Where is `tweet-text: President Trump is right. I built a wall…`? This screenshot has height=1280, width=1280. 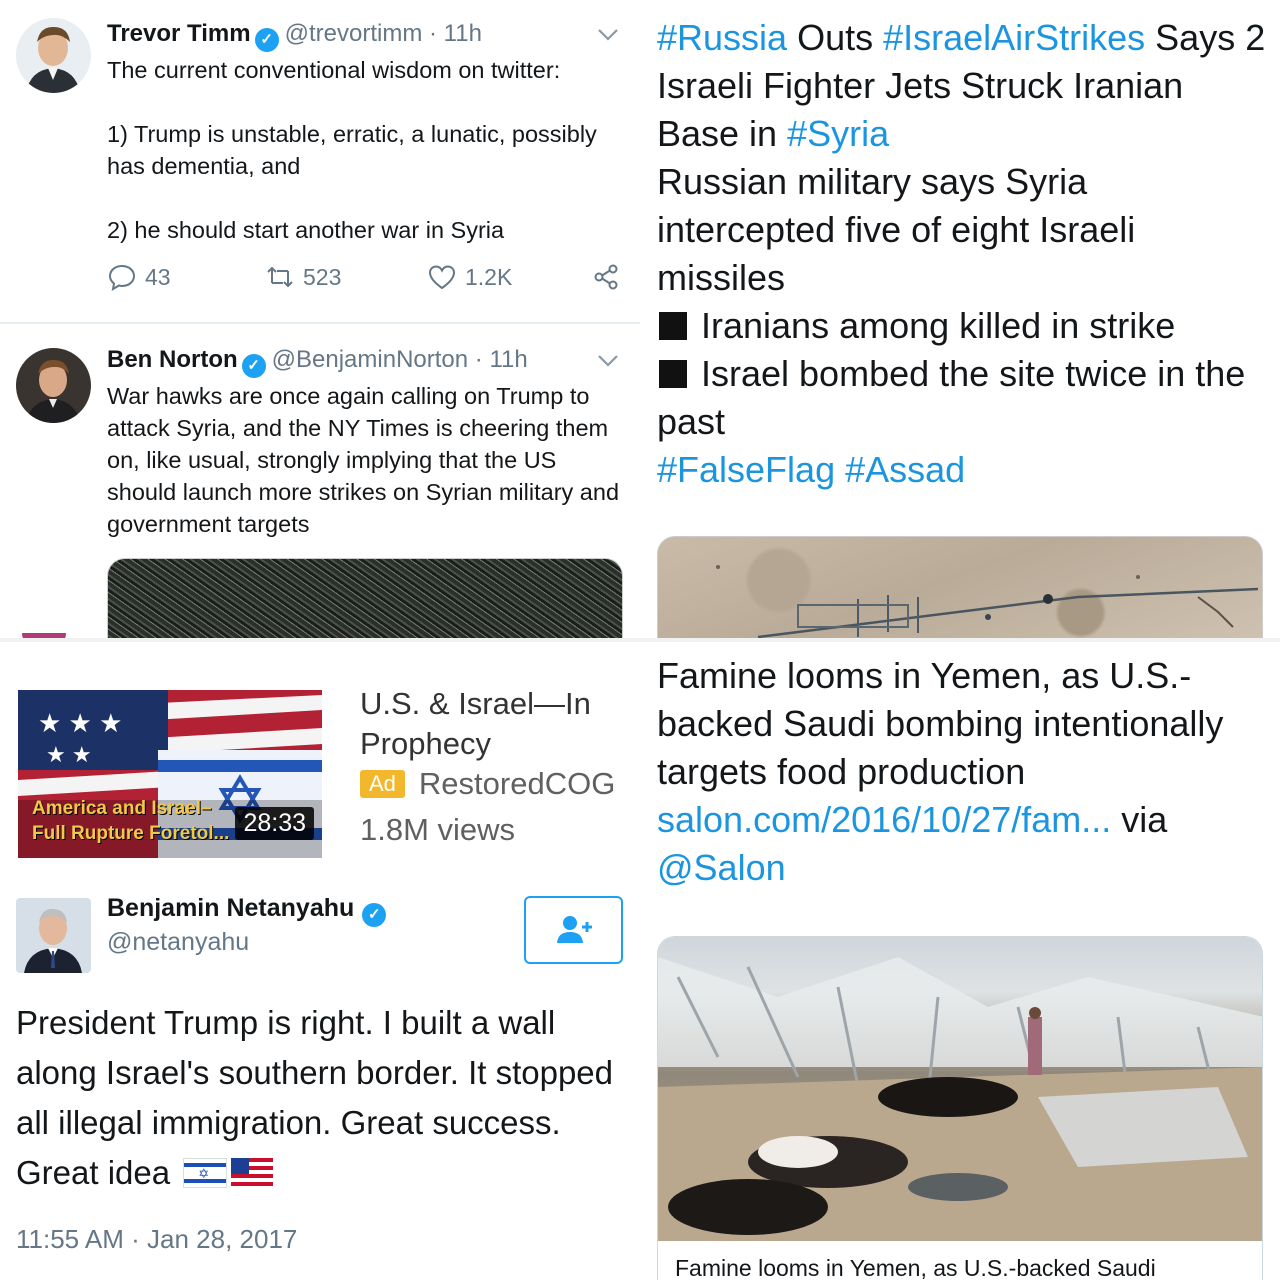
tweet-text: President Trump is right. I built a wall… is located at coordinates (315, 1097).